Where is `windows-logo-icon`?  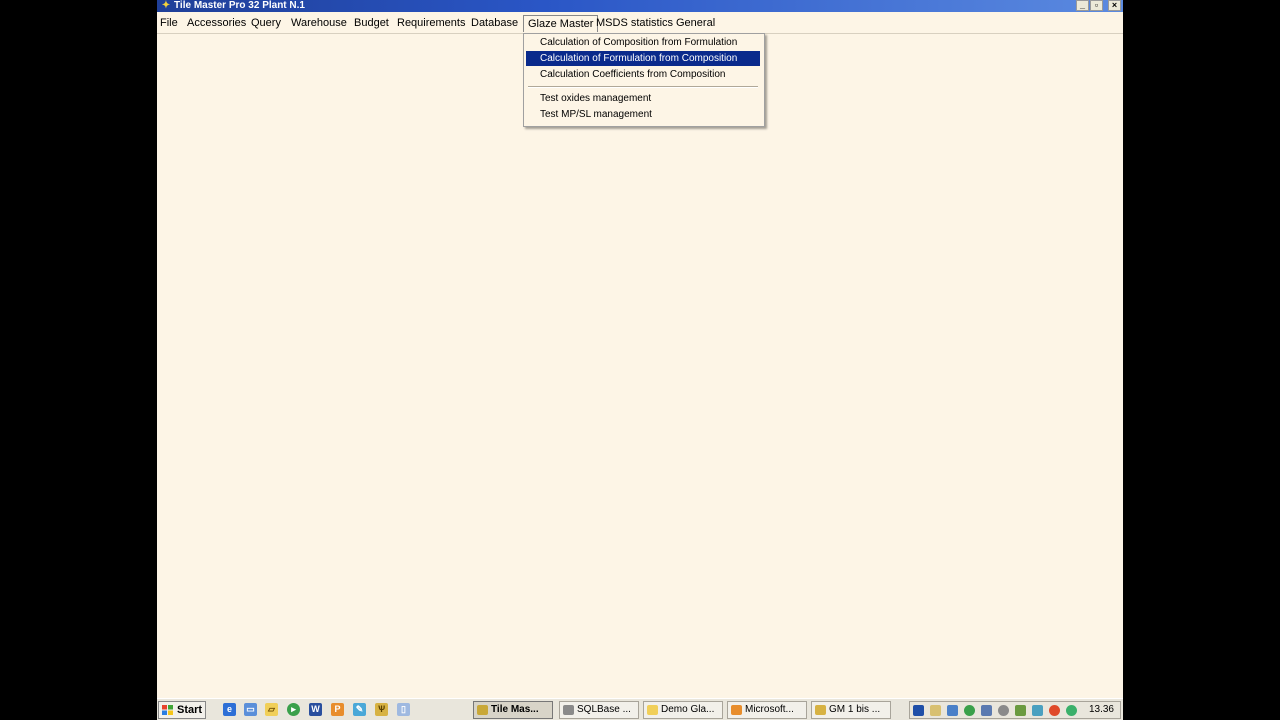 windows-logo-icon is located at coordinates (167, 710).